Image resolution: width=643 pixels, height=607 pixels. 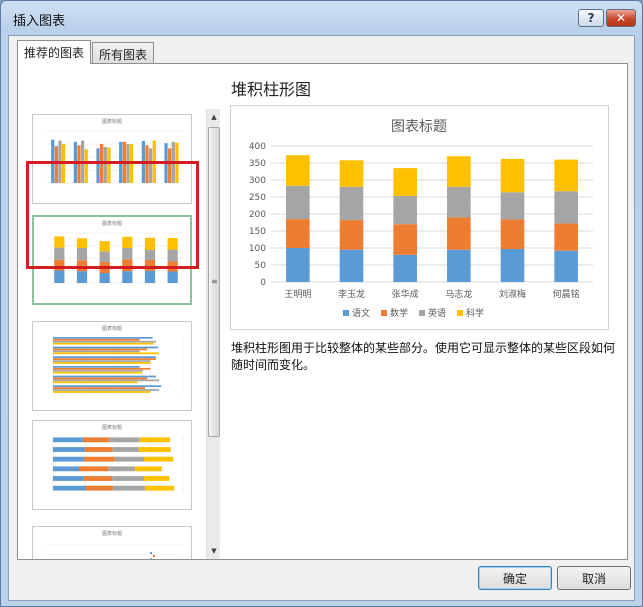 I want to click on thumbnail-scrollbar: ▲ ≡ ▼, so click(x=213, y=334).